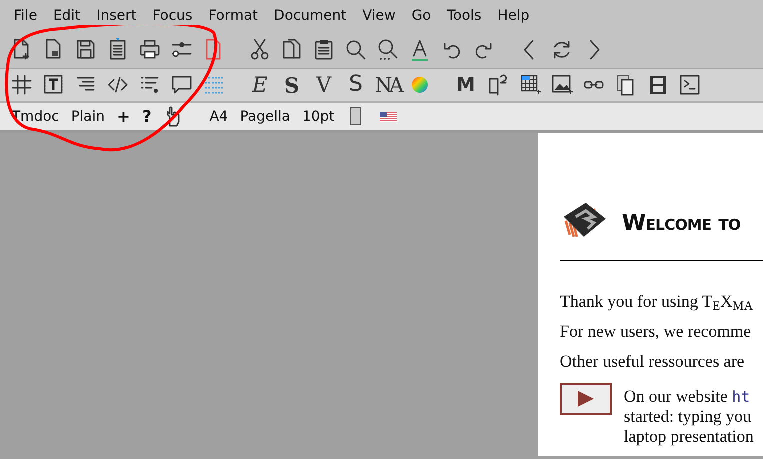  What do you see at coordinates (586, 399) in the screenshot?
I see `video-thumbnail-icon` at bounding box center [586, 399].